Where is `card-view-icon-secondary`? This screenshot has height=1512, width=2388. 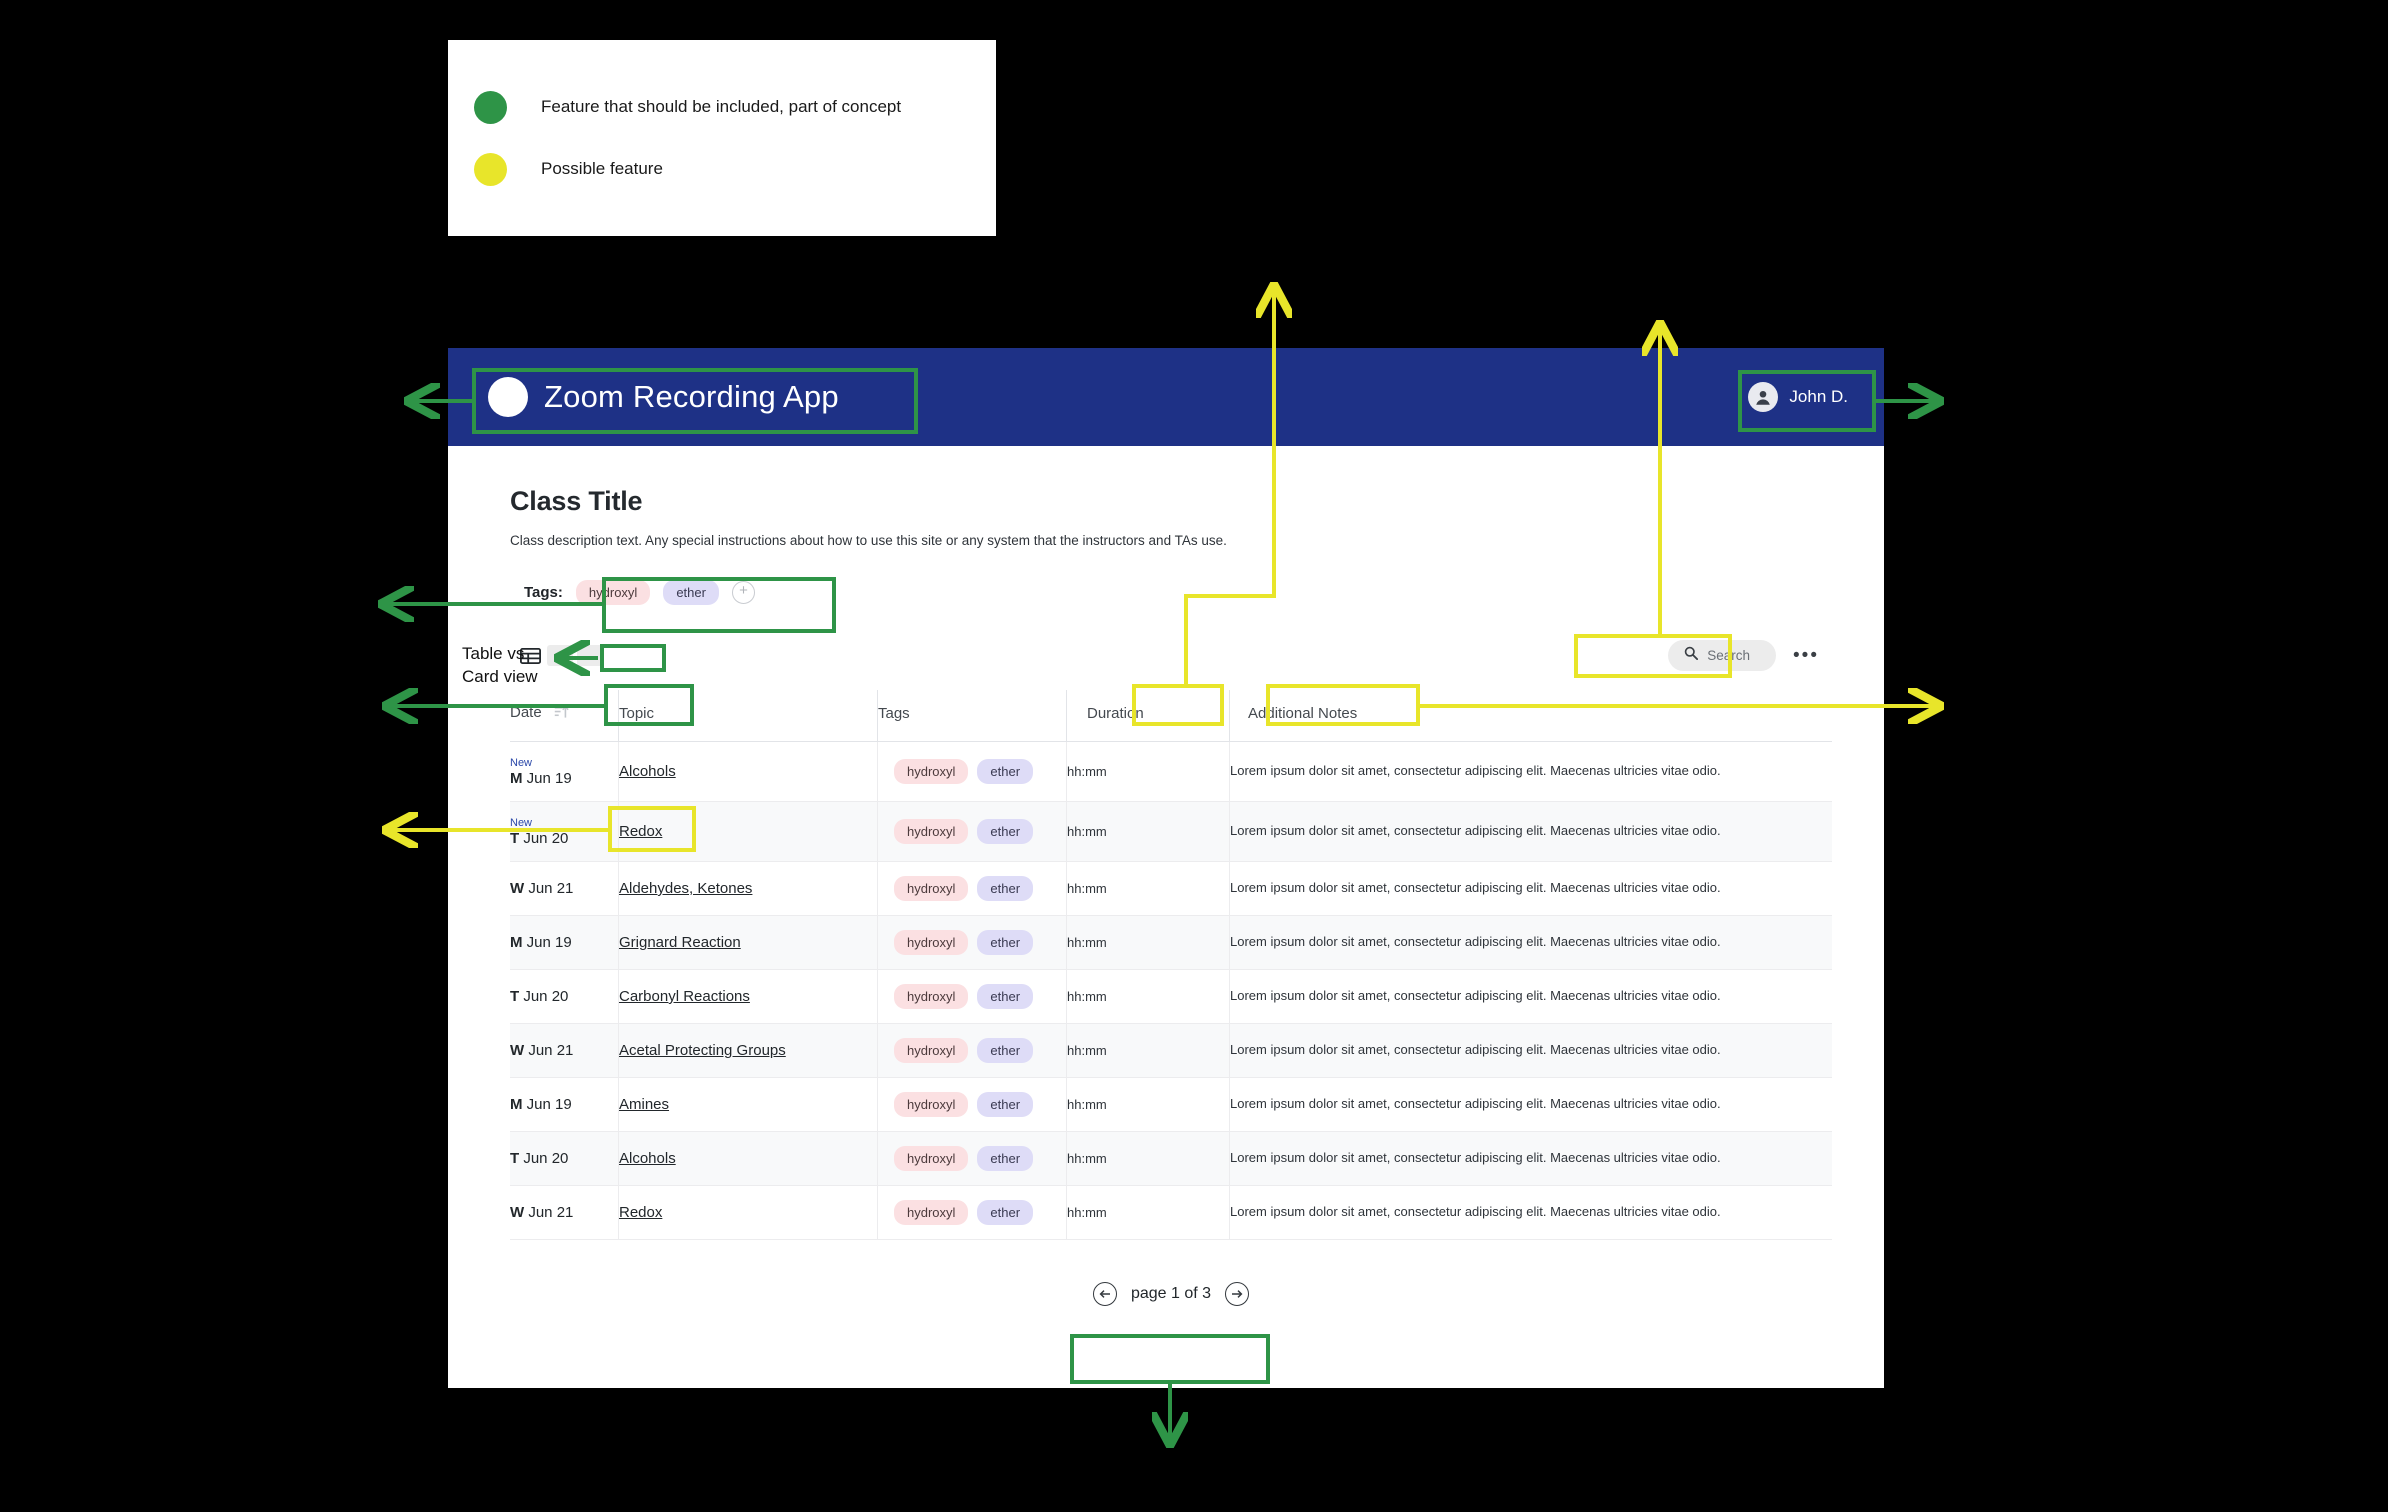 card-view-icon-secondary is located at coordinates (590, 655).